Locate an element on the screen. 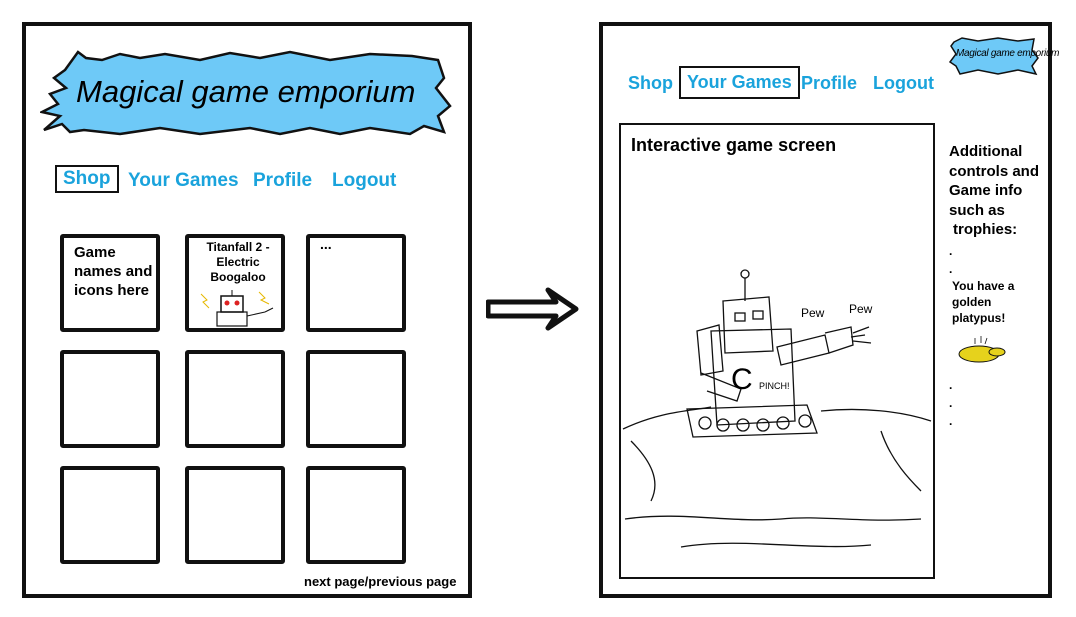  right-arrow-icon is located at coordinates (532, 309).